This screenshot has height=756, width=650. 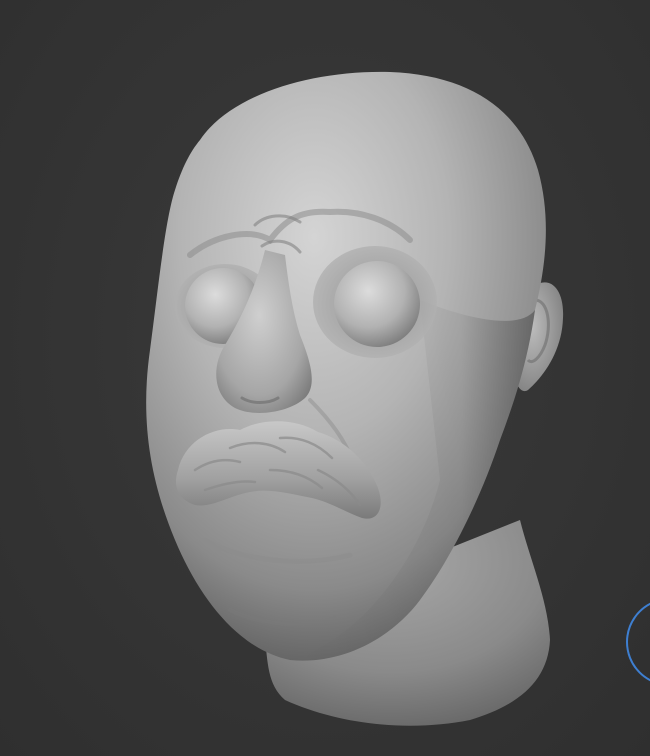 What do you see at coordinates (377, 304) in the screenshot?
I see `right-eyeball` at bounding box center [377, 304].